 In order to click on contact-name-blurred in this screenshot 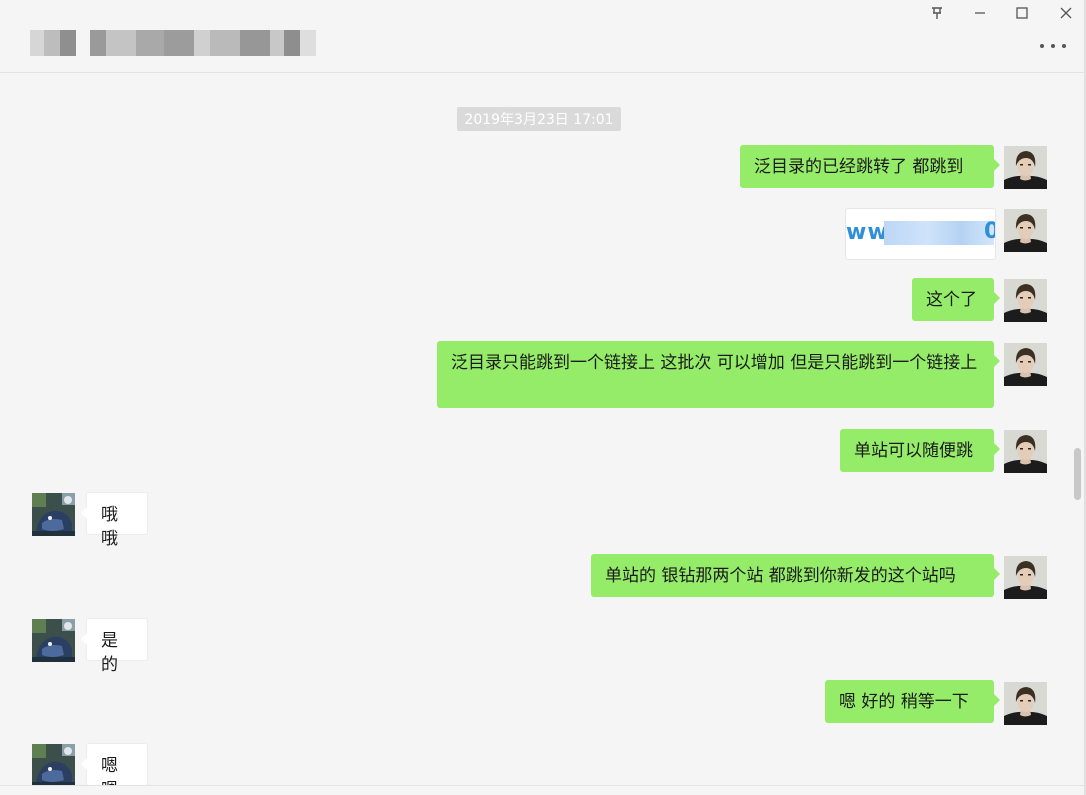, I will do `click(173, 43)`.